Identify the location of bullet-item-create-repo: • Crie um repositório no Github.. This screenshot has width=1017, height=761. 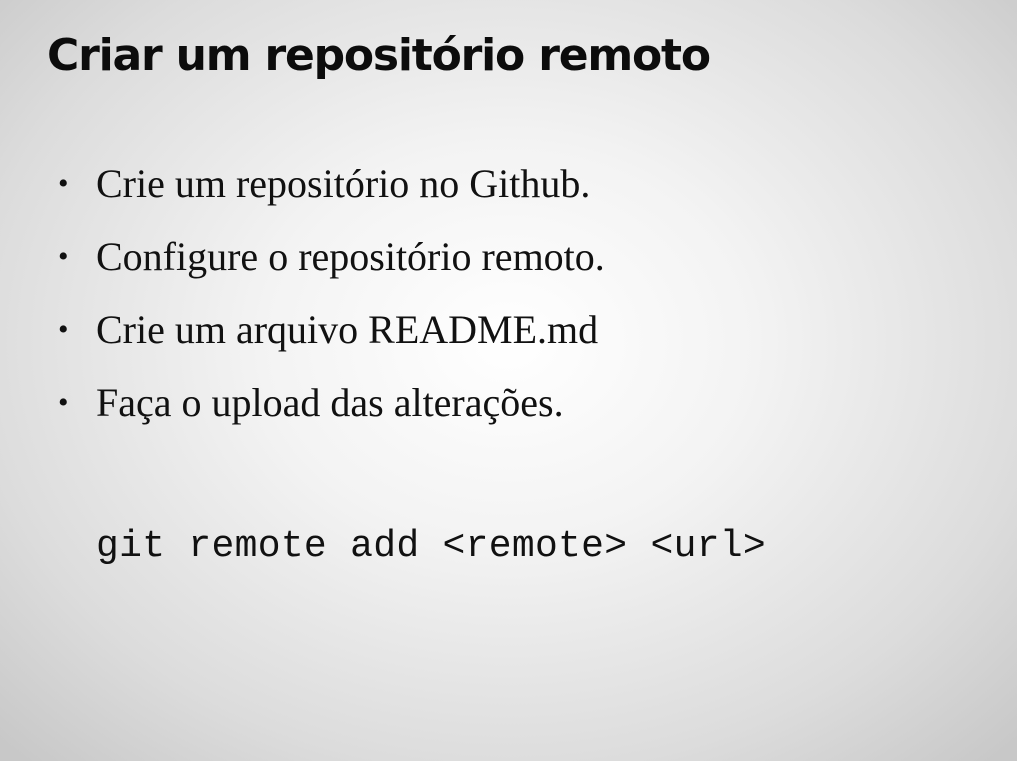
(331, 196).